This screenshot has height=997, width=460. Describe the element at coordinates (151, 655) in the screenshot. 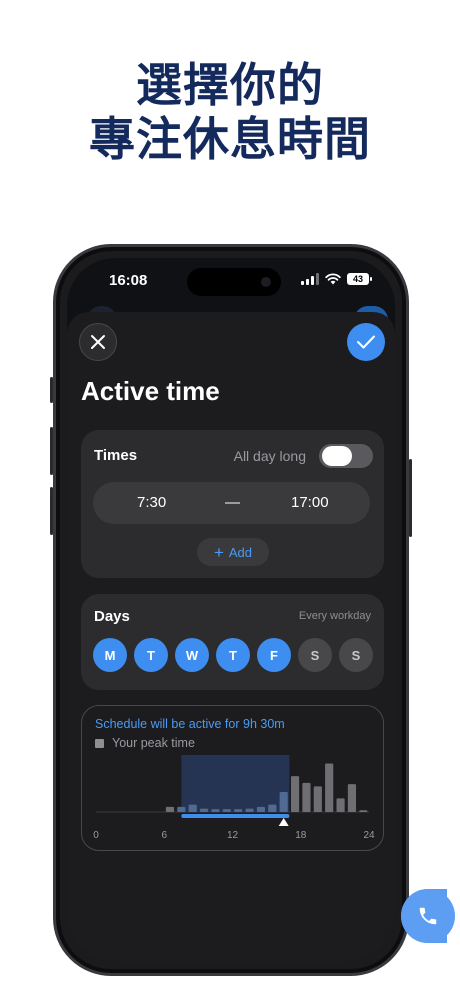

I see `day-tuesday: T` at that location.